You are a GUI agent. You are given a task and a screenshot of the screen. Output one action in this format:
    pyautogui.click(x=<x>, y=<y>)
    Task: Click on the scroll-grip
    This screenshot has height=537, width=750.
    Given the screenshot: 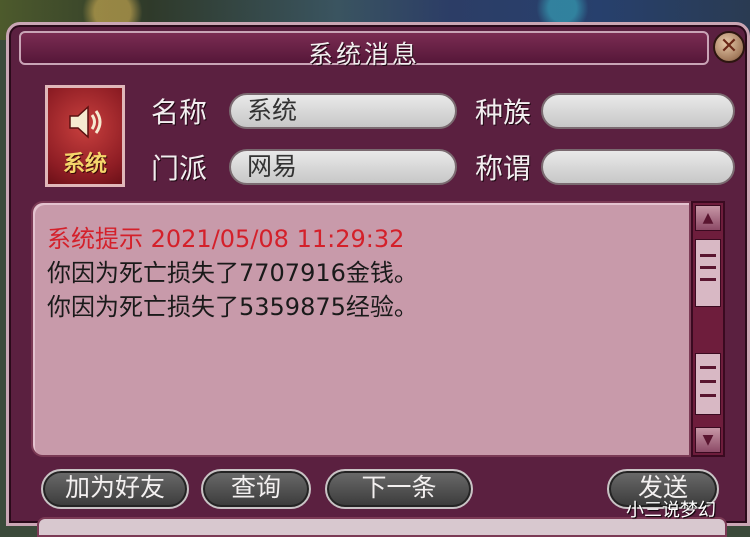 What is the action you would take?
    pyautogui.click(x=708, y=384)
    